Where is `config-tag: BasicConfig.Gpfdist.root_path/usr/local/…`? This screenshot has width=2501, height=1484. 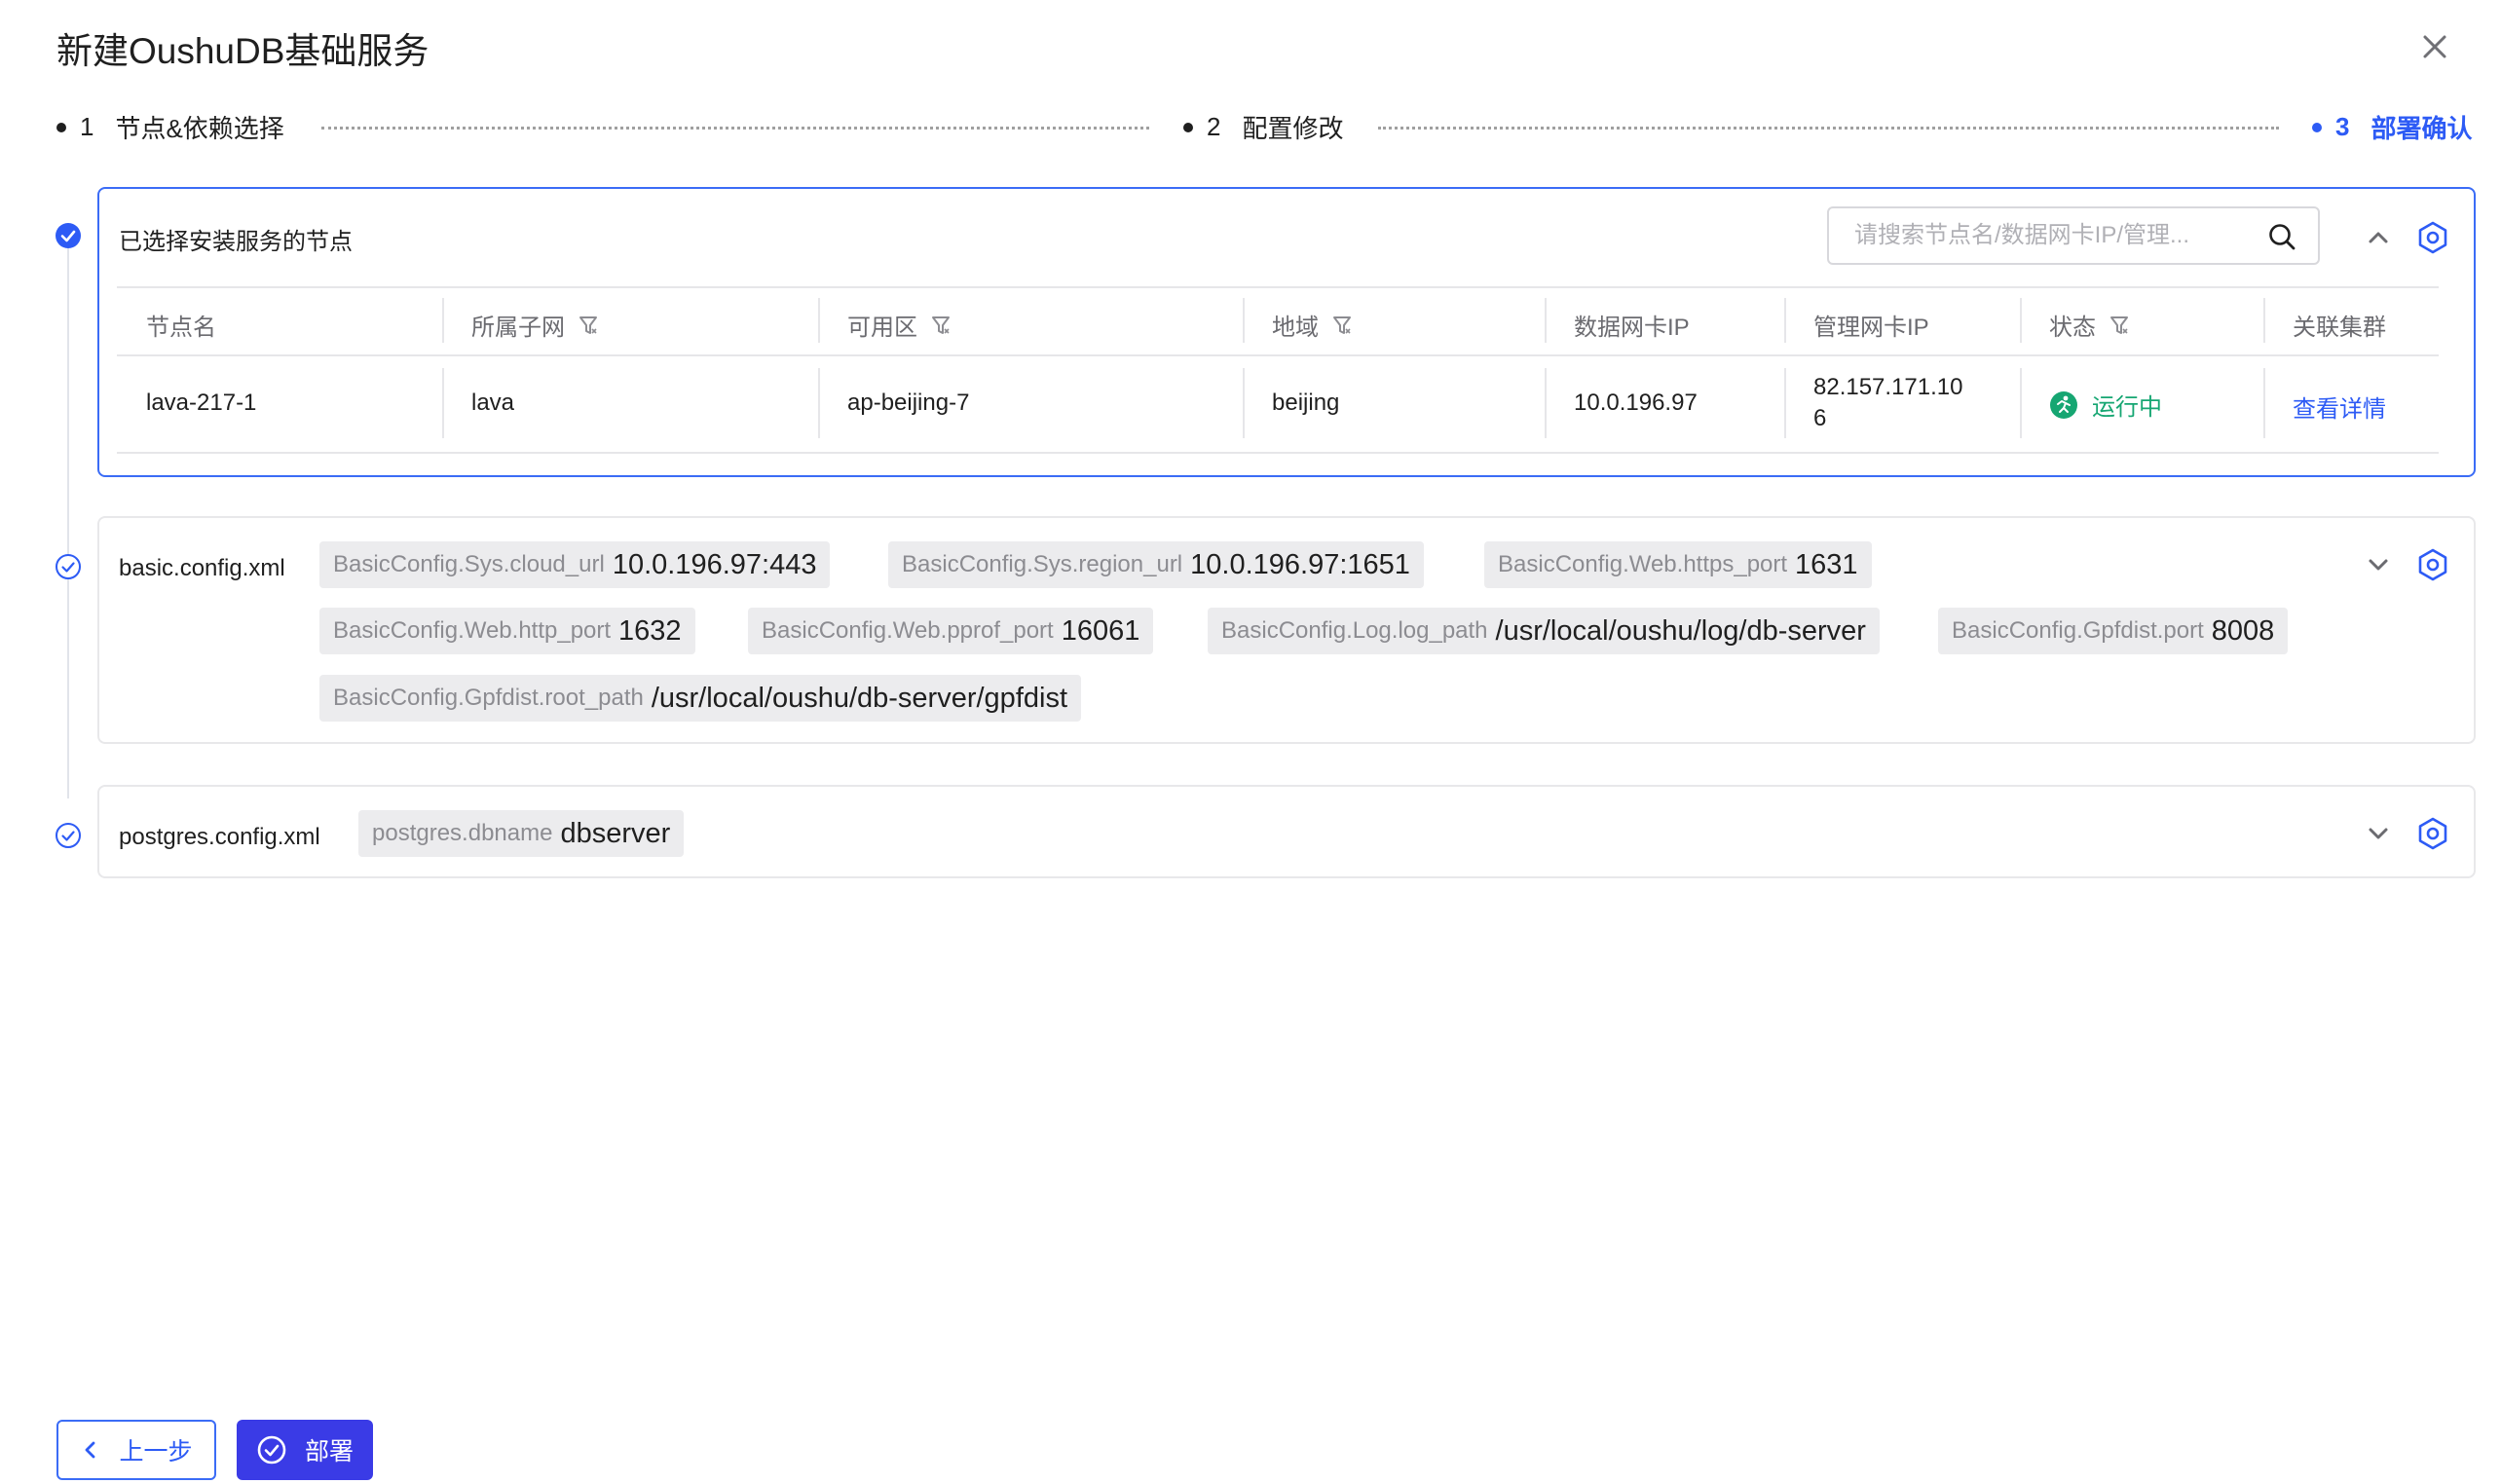
config-tag: BasicConfig.Gpfdist.root_path/usr/local/… is located at coordinates (700, 698).